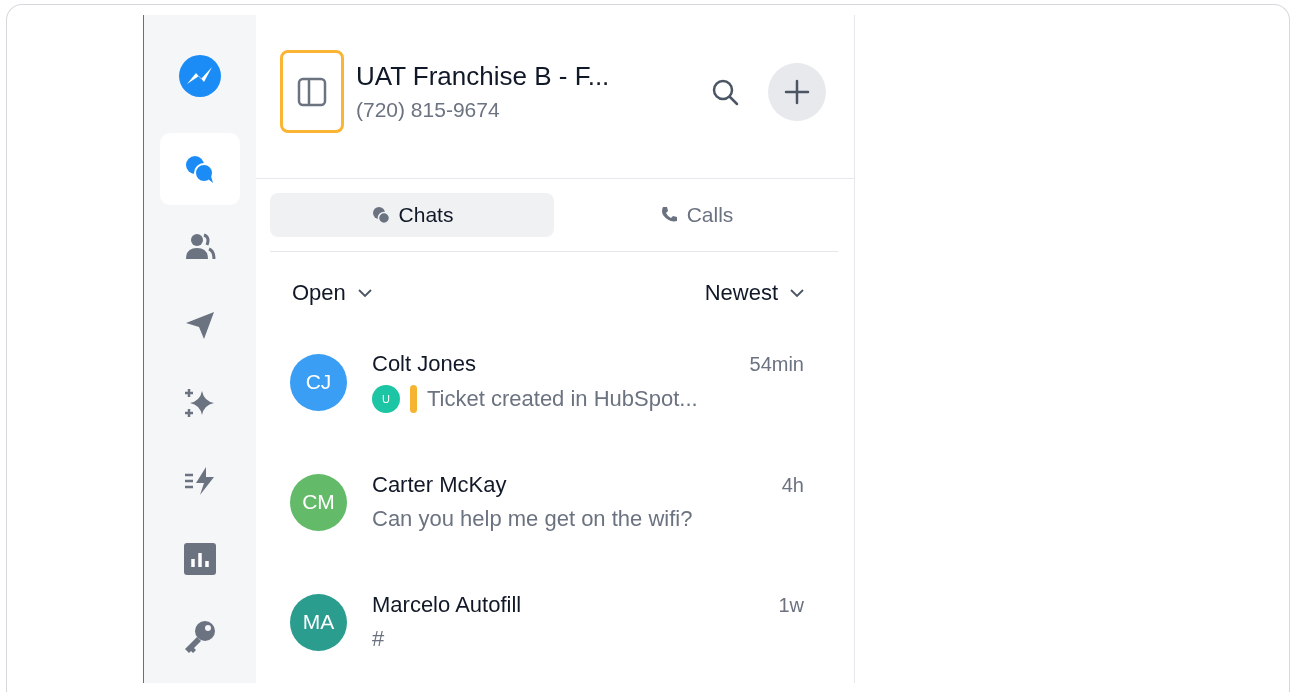 This screenshot has width=1296, height=692. Describe the element at coordinates (792, 485) in the screenshot. I see `timestamp: 4h` at that location.